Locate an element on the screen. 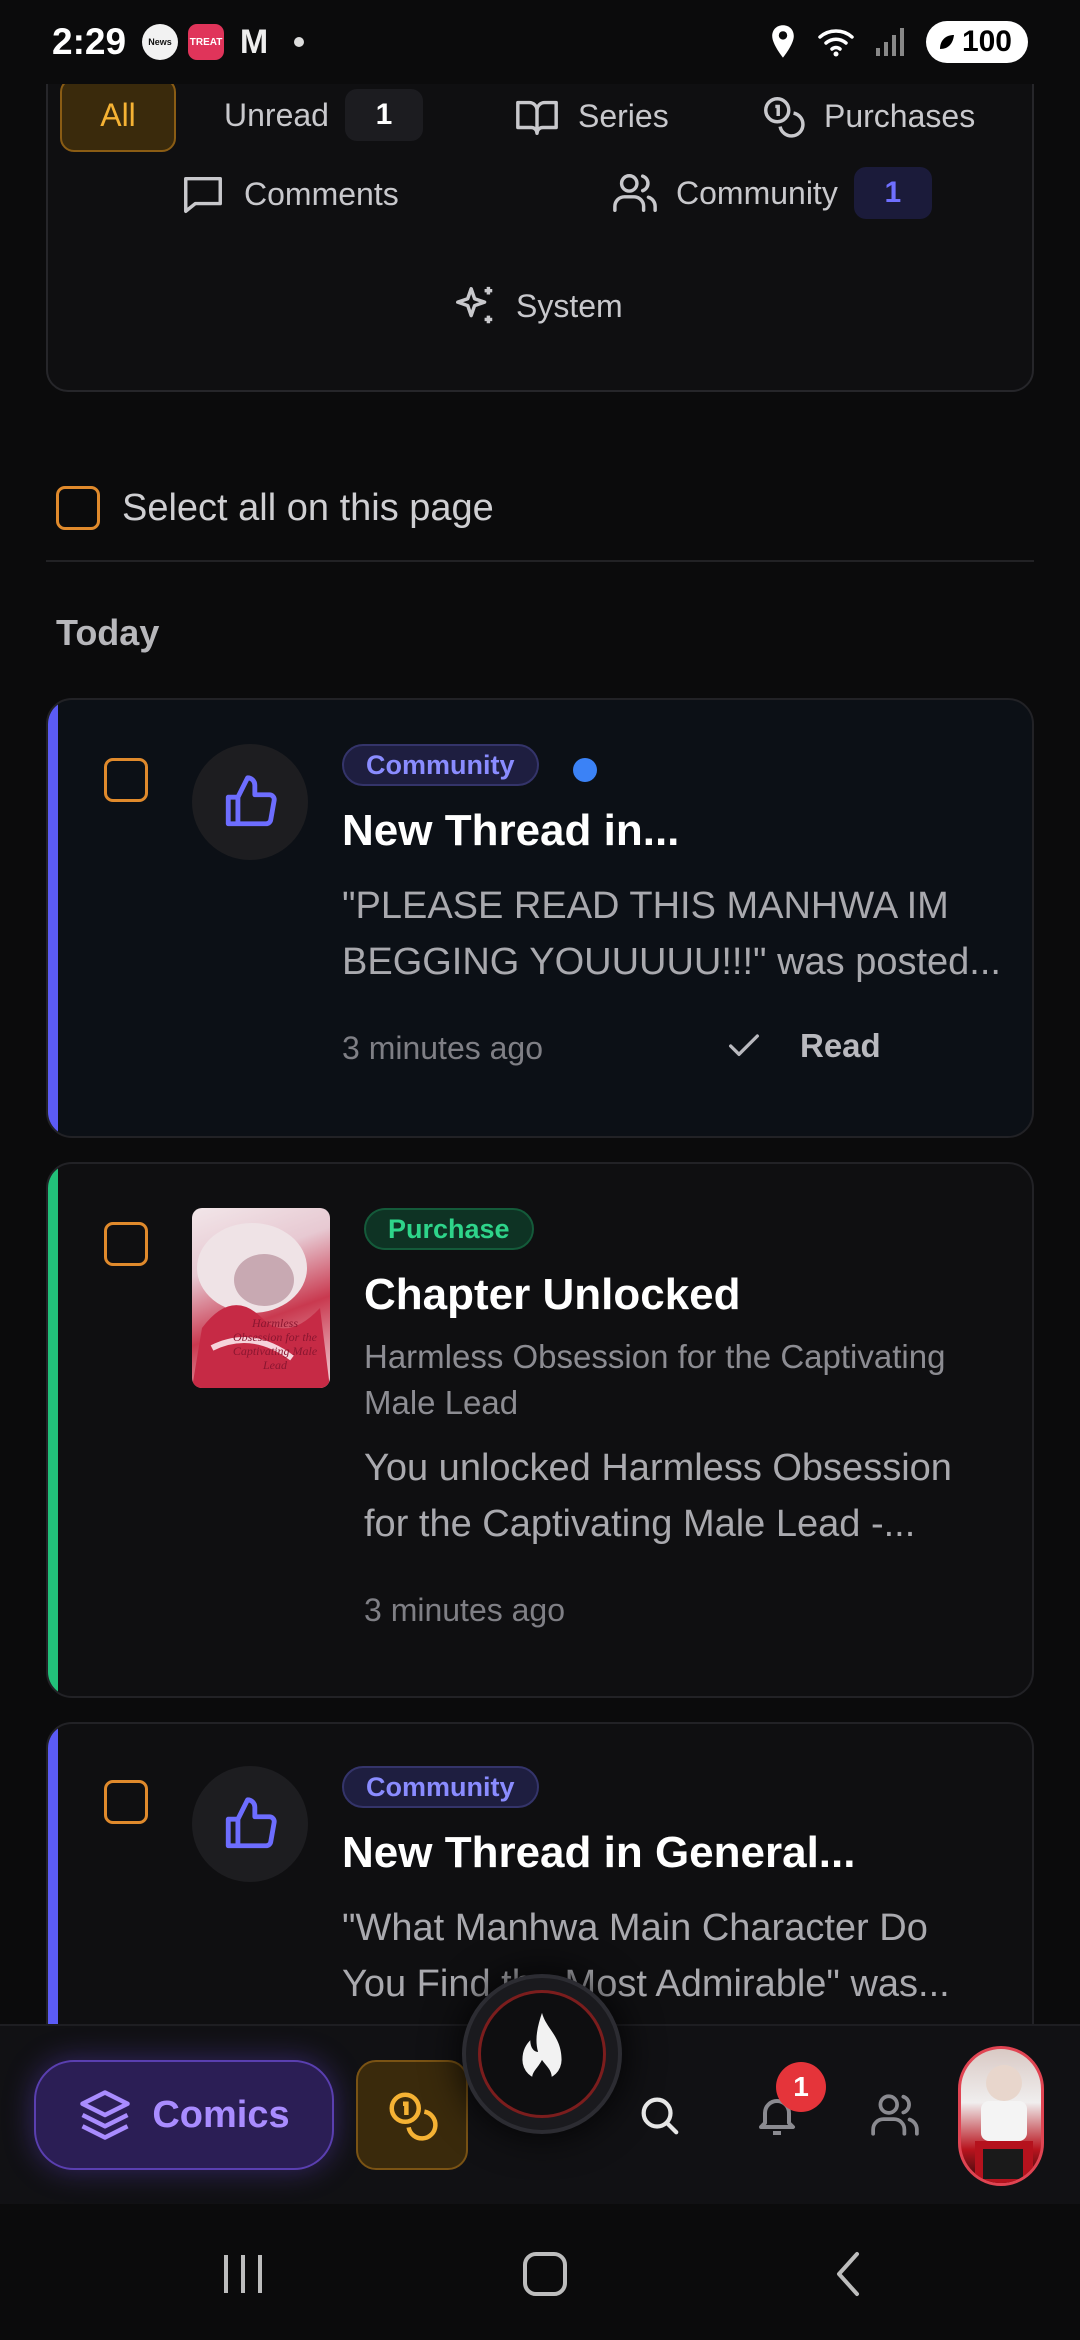  status-indicators: 100 is located at coordinates (898, 42).